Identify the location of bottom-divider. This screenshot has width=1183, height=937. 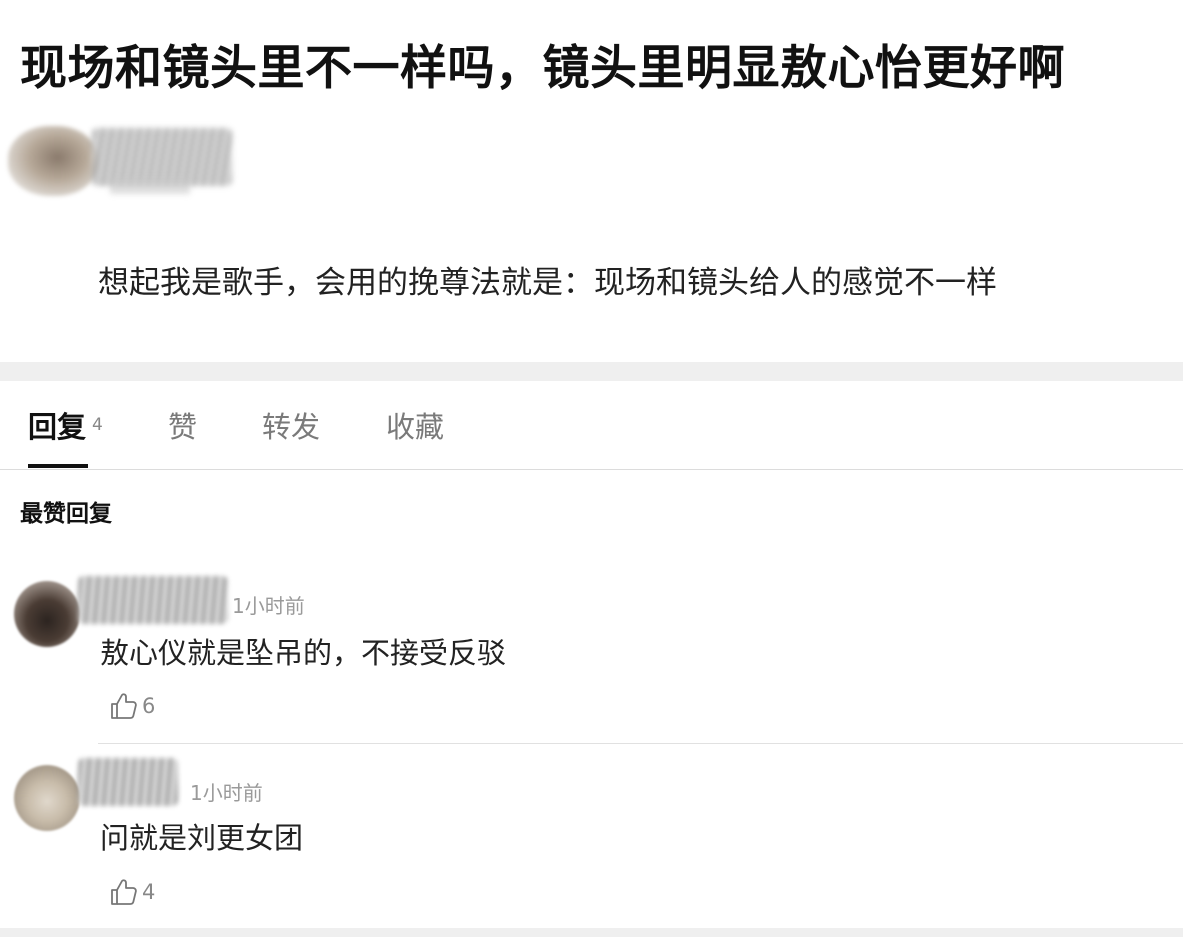
(591, 932).